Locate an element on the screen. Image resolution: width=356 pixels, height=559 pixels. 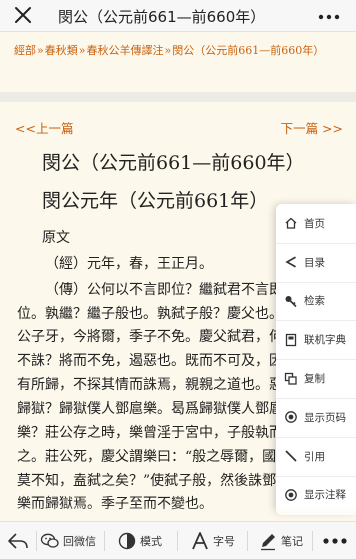
menu-item-label: 检索 is located at coordinates (314, 301).